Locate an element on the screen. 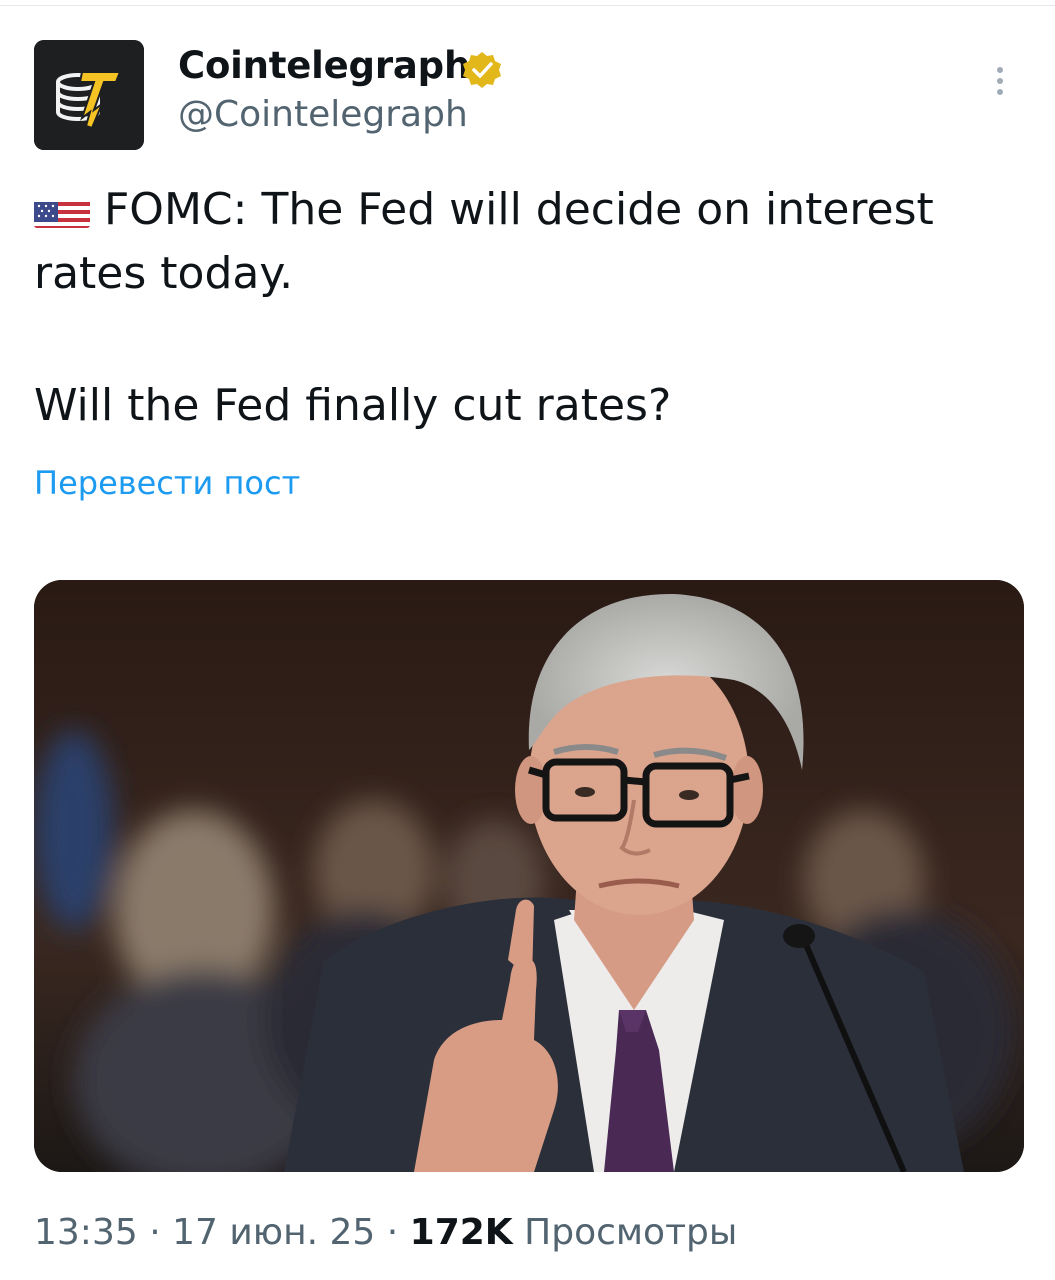 The image size is (1055, 1280). us-flag-icon is located at coordinates (62, 210).